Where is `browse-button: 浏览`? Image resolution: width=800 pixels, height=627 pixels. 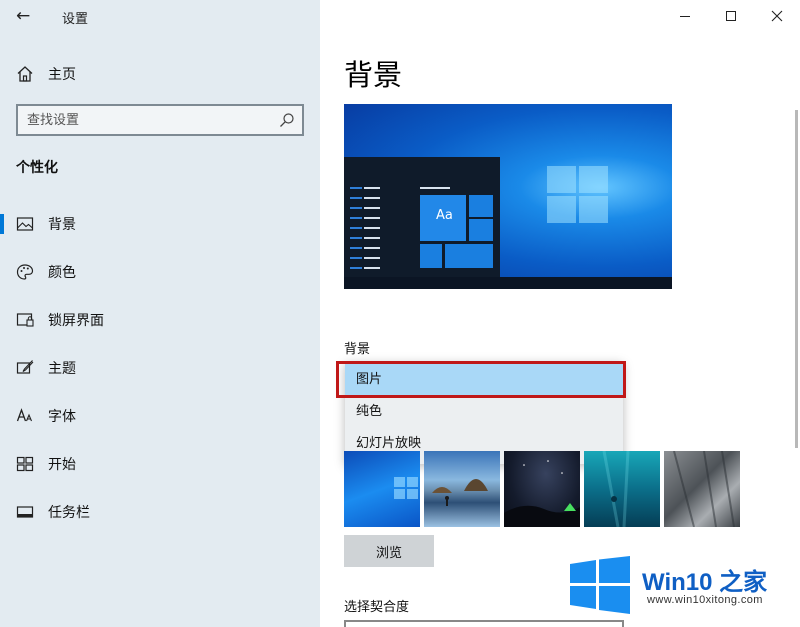
browse-button: 浏览 is located at coordinates (389, 551).